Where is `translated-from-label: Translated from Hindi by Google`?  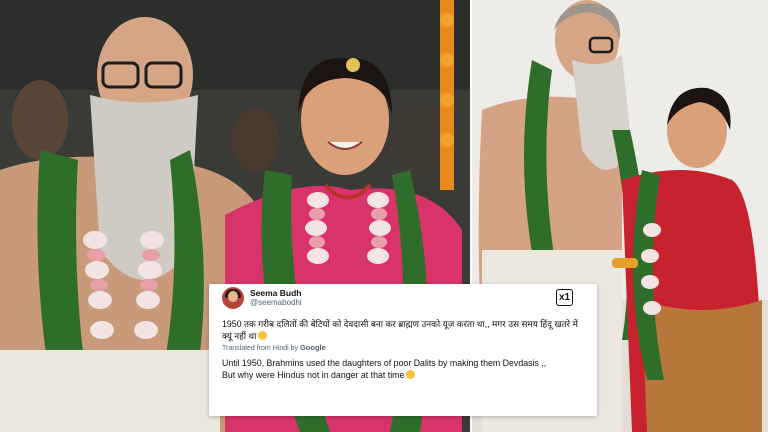
translated-from-label: Translated from Hindi by Google is located at coordinates (274, 347).